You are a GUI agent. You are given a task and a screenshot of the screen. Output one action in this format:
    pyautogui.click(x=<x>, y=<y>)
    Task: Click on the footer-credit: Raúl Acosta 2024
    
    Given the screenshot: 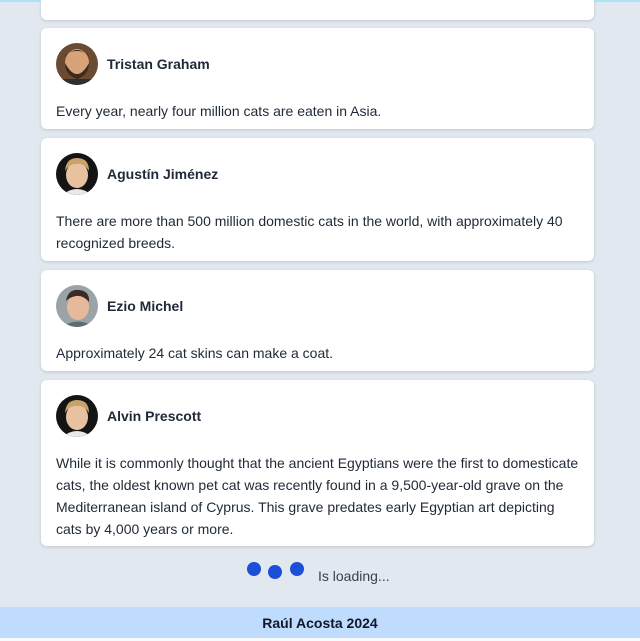 What is the action you would take?
    pyautogui.click(x=320, y=622)
    